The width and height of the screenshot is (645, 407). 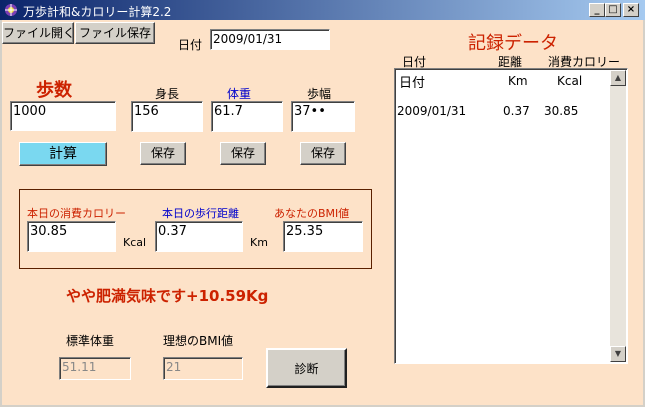 What do you see at coordinates (167, 296) in the screenshot?
I see `diagnosis-message: やや肥満気味です+10.59Kg` at bounding box center [167, 296].